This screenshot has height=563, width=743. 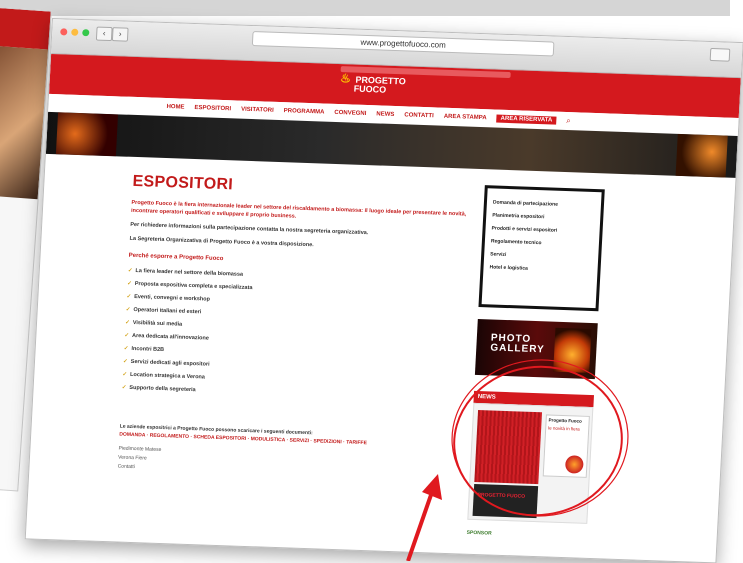 I want to click on nav-area-riservata: AREA RISERVATA, so click(x=526, y=119).